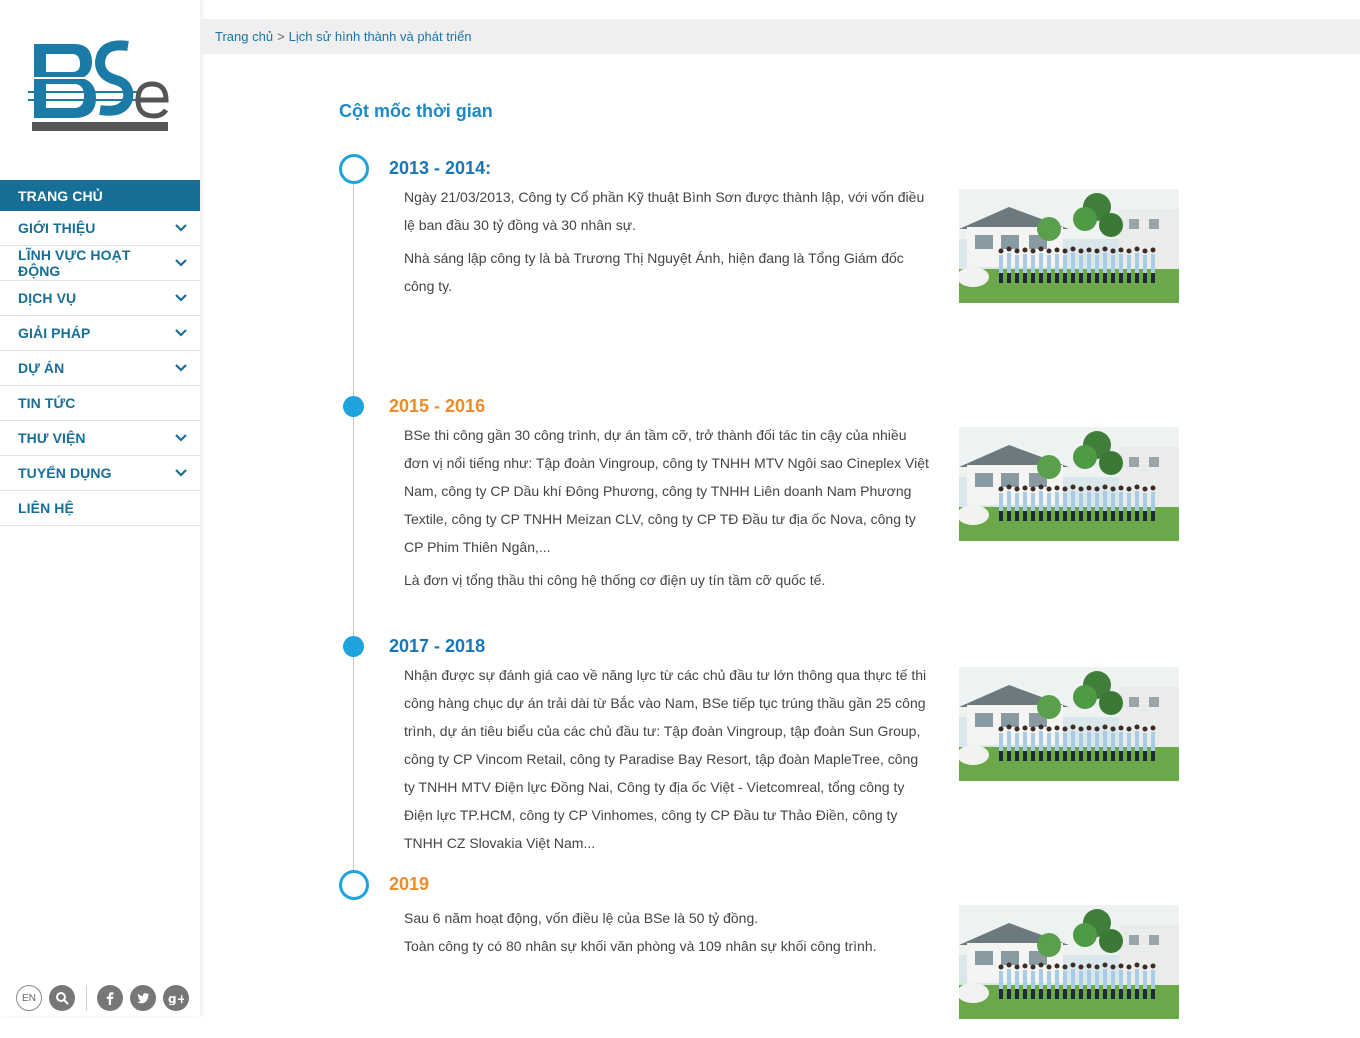 This screenshot has width=1360, height=1038. I want to click on sidebar-item-label: GIỚI THIỆU, so click(57, 228).